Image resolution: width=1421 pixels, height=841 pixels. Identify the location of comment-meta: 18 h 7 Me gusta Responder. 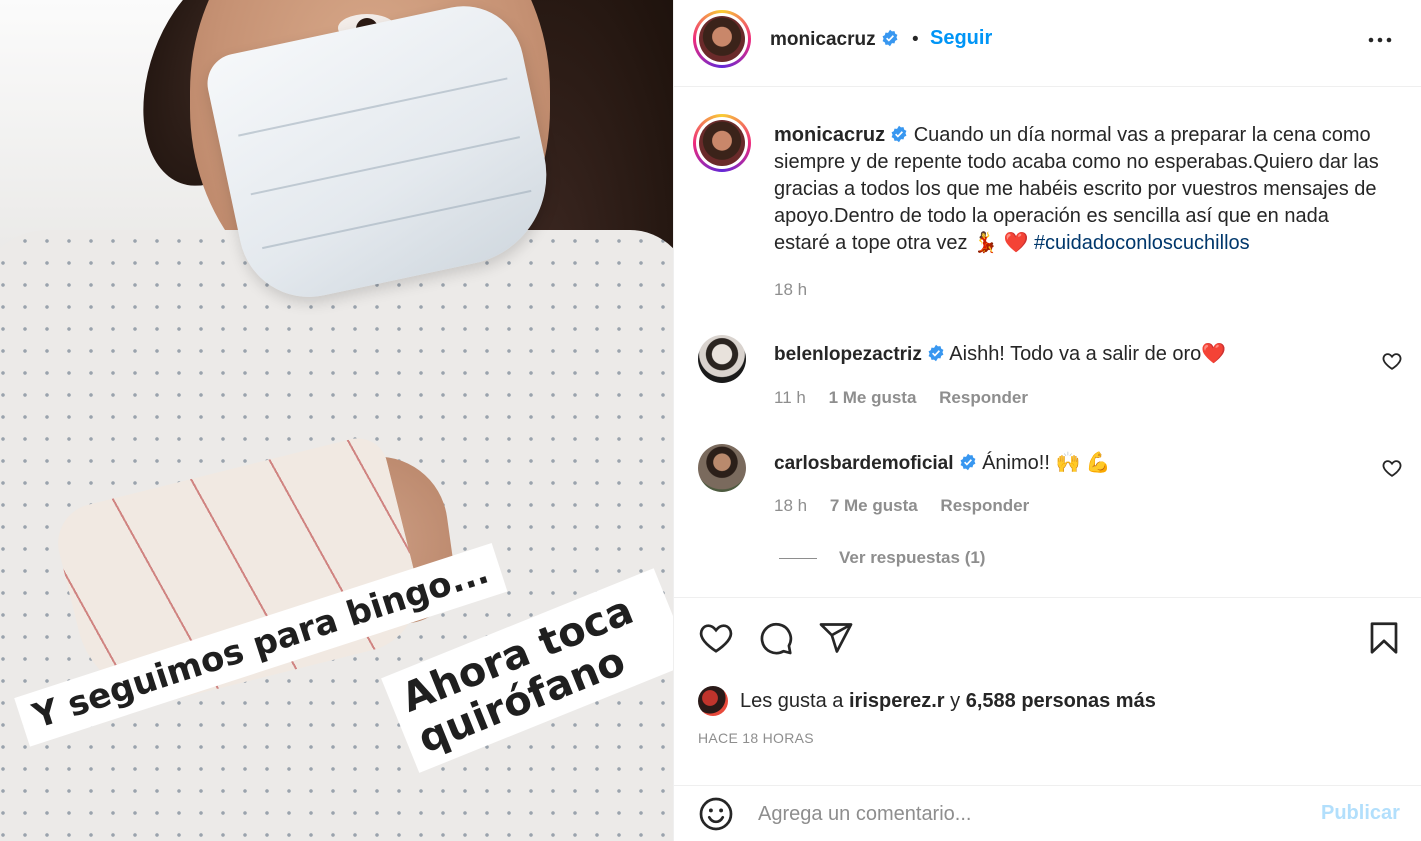
(910, 506).